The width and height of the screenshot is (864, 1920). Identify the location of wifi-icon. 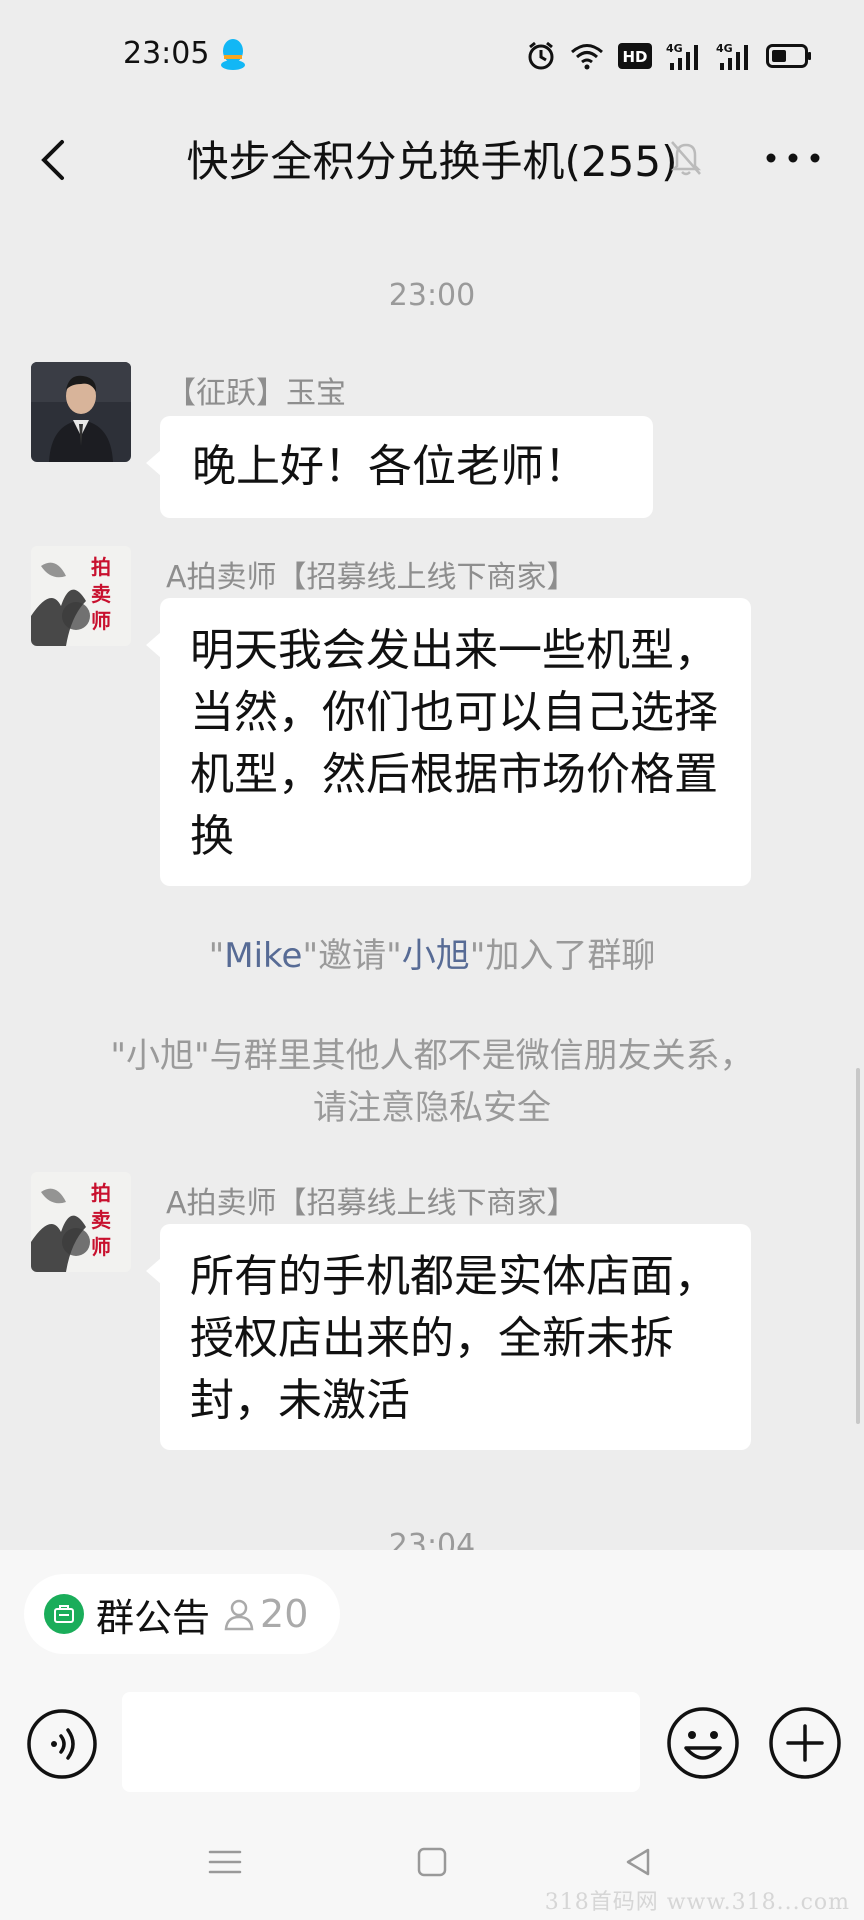
(587, 57).